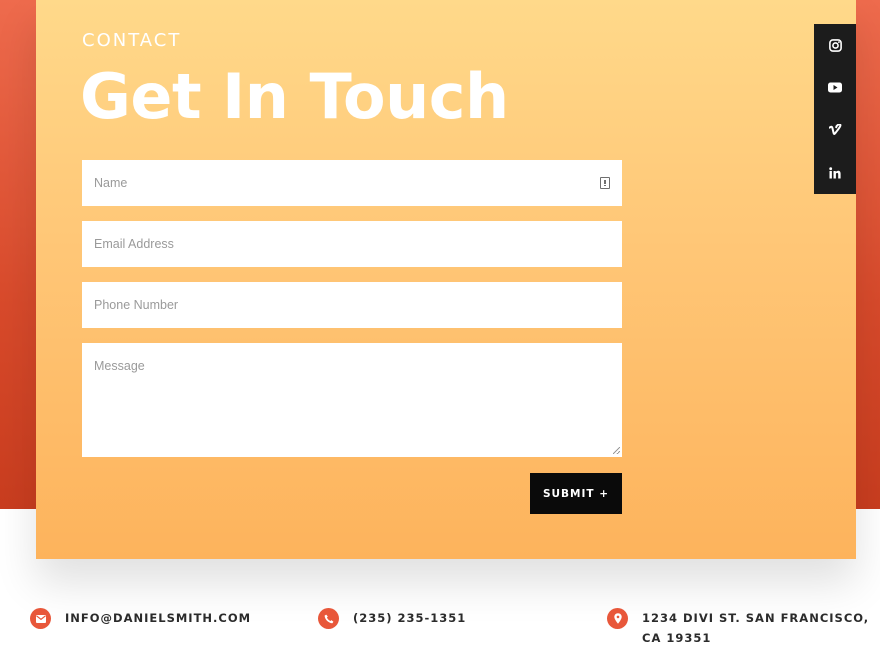  Describe the element at coordinates (352, 400) in the screenshot. I see `message-field` at that location.